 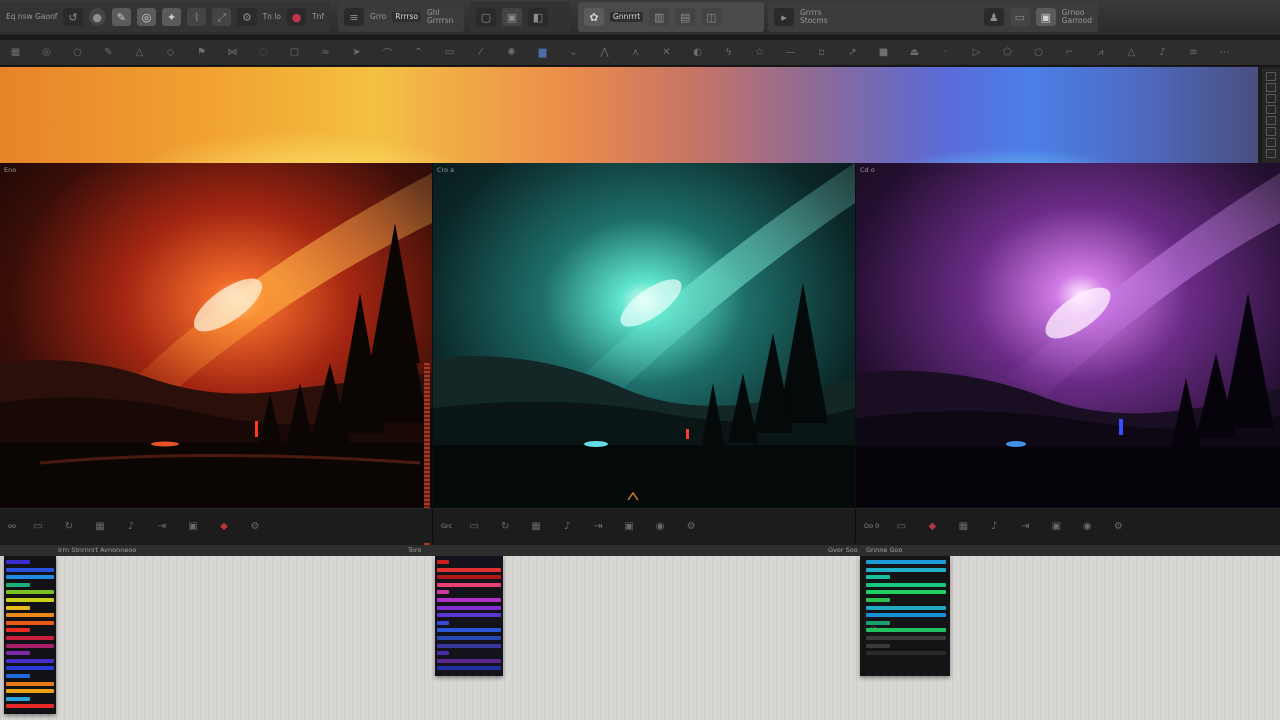 I want to click on histogram-icon: ▤, so click(x=685, y=17).